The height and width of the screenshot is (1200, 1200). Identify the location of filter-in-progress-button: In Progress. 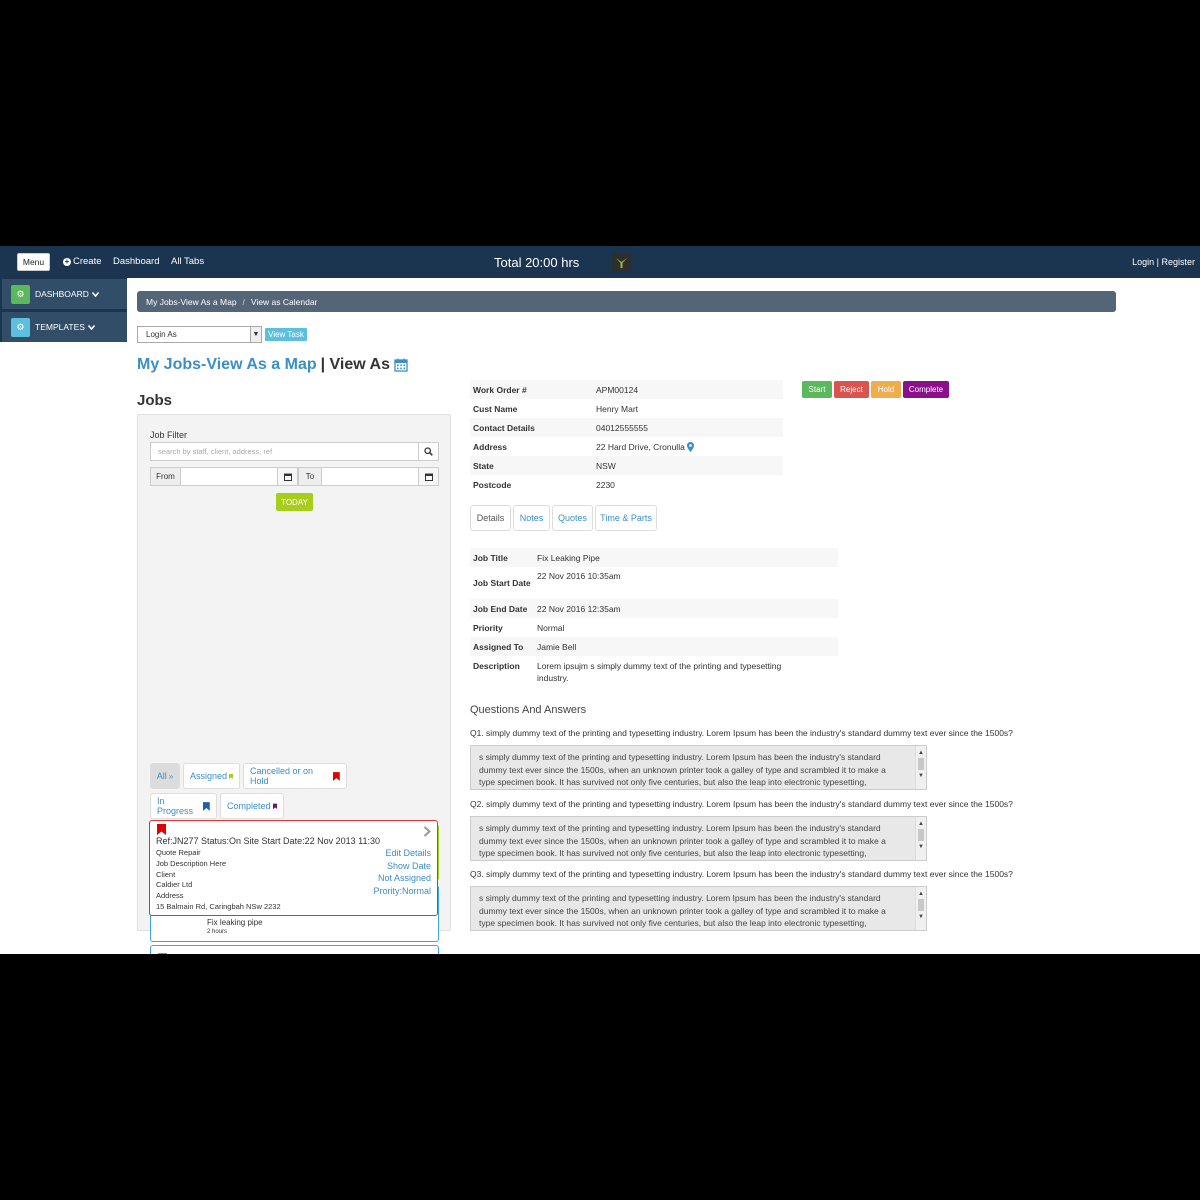
(183, 806).